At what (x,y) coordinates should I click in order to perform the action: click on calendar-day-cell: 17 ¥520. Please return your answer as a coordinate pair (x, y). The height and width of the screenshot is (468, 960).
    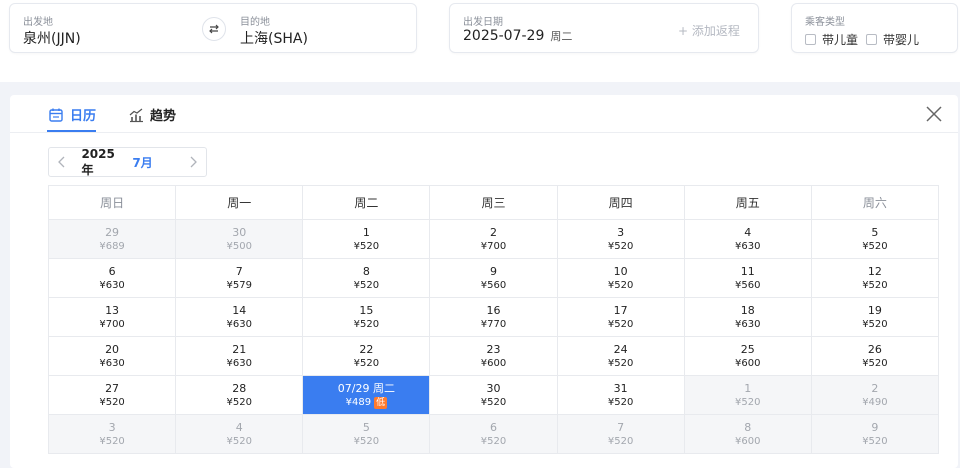
    Looking at the image, I should click on (620, 317).